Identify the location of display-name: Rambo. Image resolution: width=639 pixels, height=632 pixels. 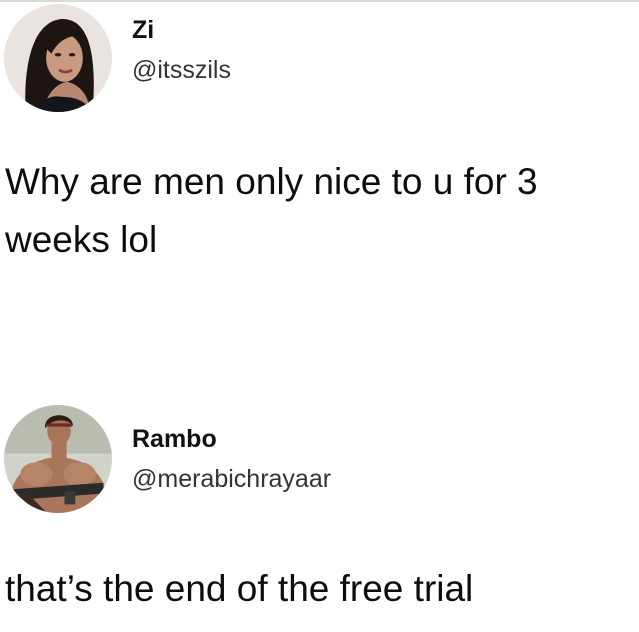
(174, 439).